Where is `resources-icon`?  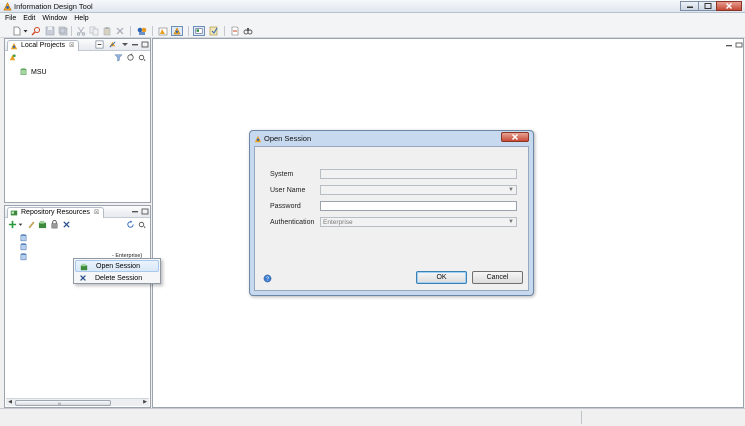
resources-icon is located at coordinates (142, 31).